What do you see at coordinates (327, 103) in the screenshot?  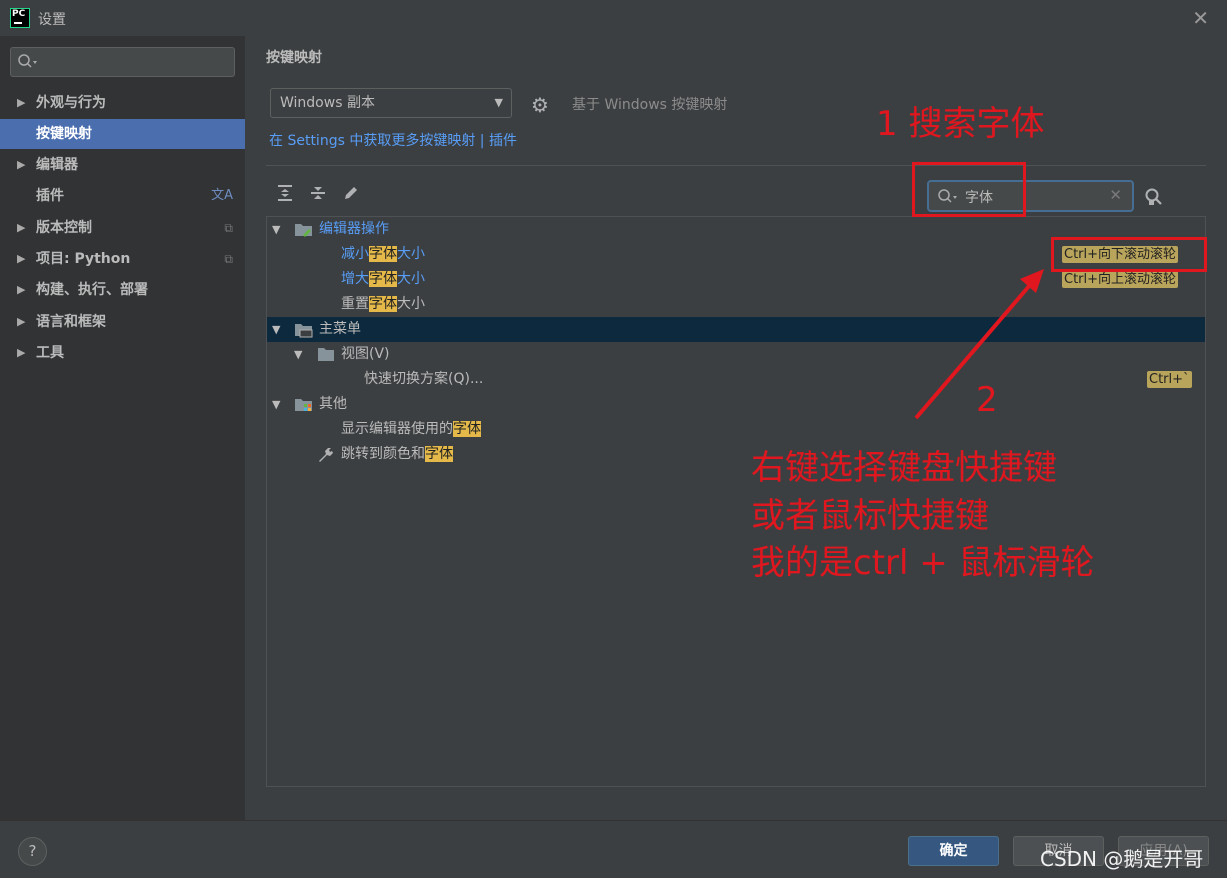 I see `keymap-dropdown-value: Windows 副本` at bounding box center [327, 103].